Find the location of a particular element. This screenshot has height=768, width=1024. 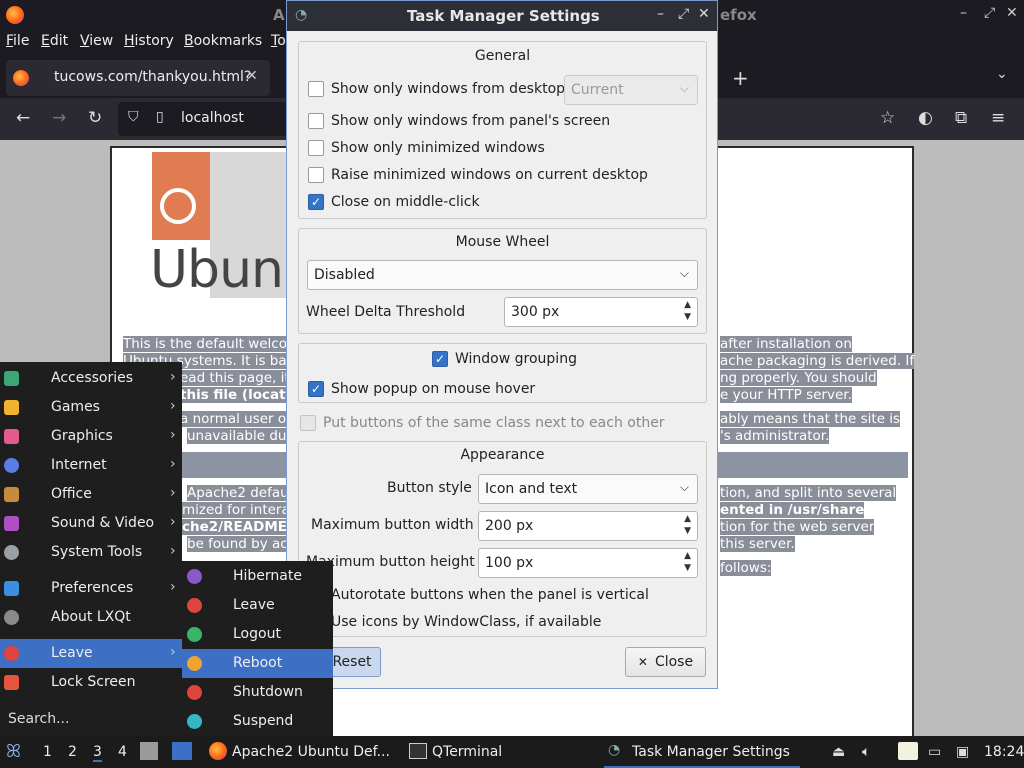

accessories-icon is located at coordinates (11, 378).